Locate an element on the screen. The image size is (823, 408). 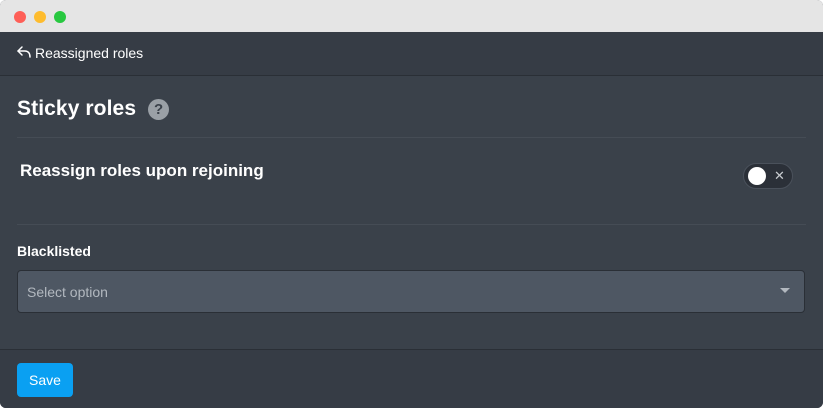
select-placeholder: Select option is located at coordinates (67, 292).